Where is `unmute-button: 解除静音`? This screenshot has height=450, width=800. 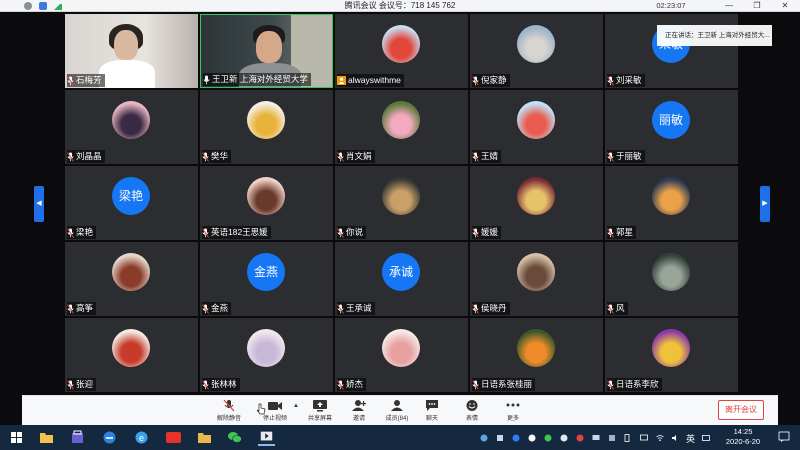
unmute-button: 解除静音 is located at coordinates (229, 410).